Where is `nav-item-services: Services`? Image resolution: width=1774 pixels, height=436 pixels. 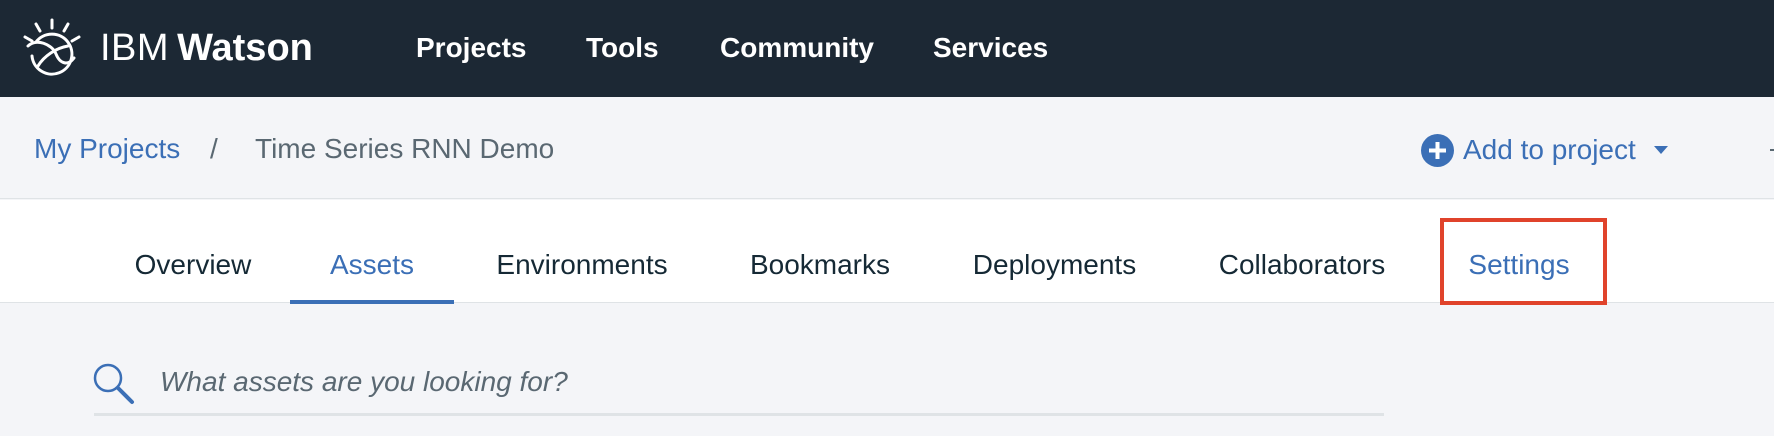 nav-item-services: Services is located at coordinates (990, 48).